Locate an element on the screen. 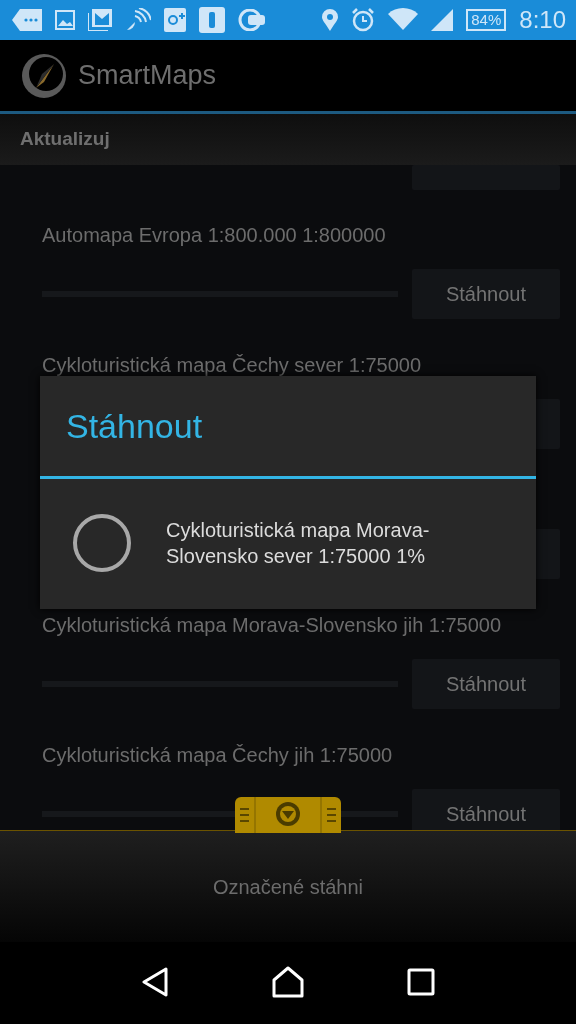 This screenshot has width=576, height=1024. signal-waves-icon is located at coordinates (138, 20).